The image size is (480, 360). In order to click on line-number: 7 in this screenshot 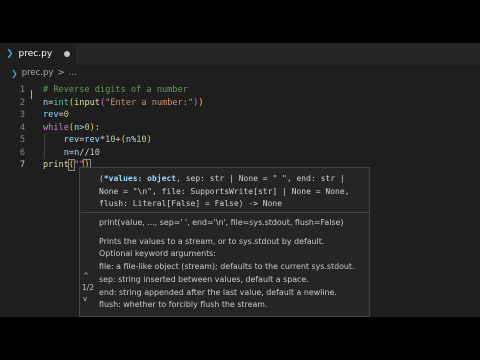, I will do `click(22, 165)`.